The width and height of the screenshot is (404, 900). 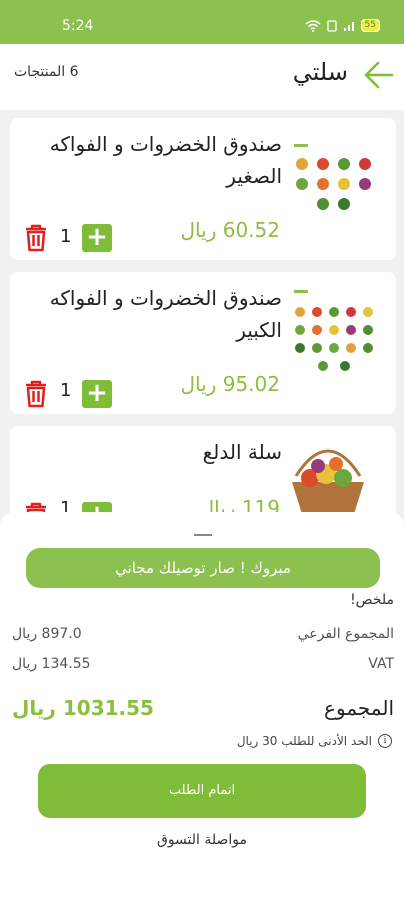 What do you see at coordinates (359, 708) in the screenshot?
I see `total-label: المجموع` at bounding box center [359, 708].